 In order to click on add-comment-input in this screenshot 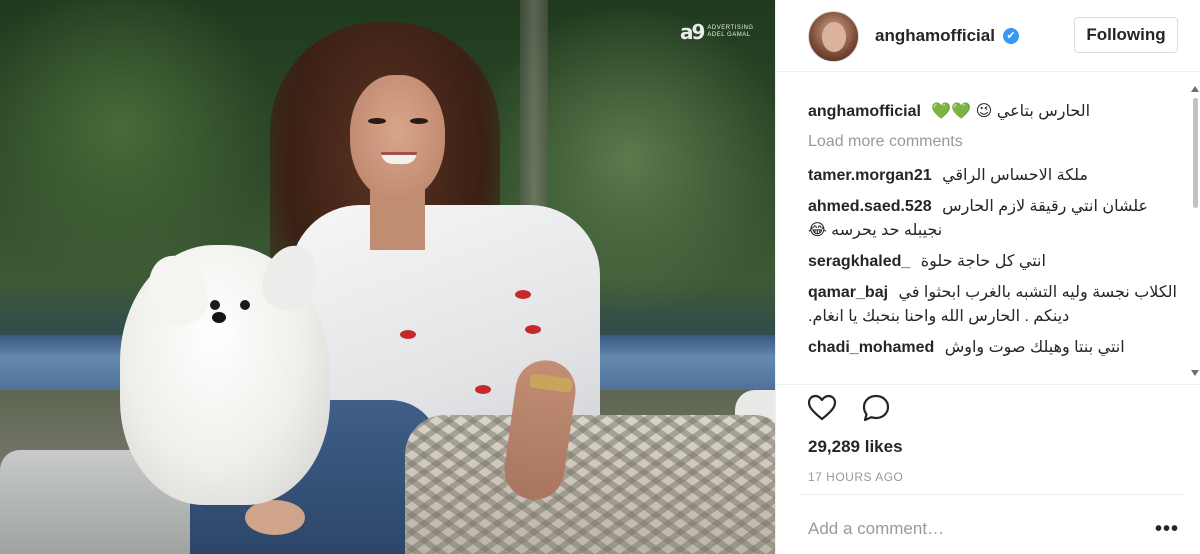, I will do `click(968, 529)`.